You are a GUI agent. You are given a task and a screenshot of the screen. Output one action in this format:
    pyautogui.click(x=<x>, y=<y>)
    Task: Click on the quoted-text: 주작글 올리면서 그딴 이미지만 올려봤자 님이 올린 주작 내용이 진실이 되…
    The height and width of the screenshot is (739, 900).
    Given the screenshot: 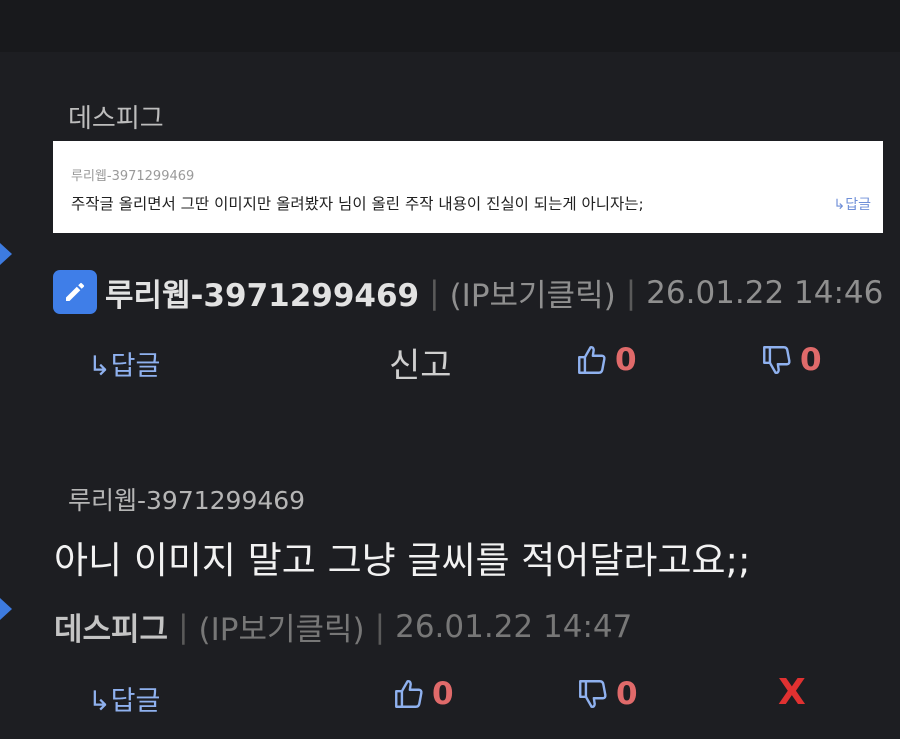 What is the action you would take?
    pyautogui.click(x=357, y=204)
    